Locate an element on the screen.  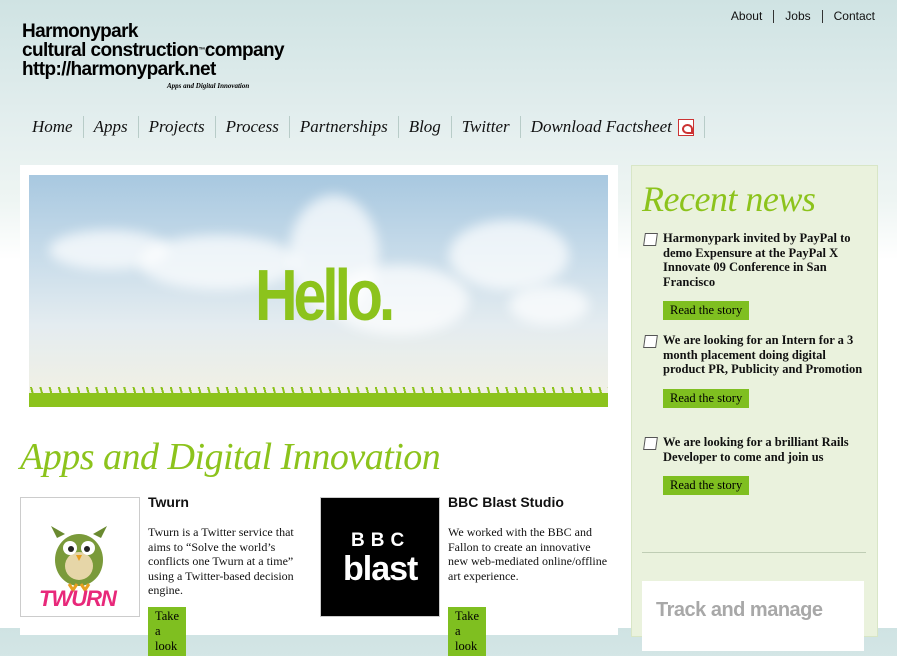
nav-blog: Blog is located at coordinates (425, 127).